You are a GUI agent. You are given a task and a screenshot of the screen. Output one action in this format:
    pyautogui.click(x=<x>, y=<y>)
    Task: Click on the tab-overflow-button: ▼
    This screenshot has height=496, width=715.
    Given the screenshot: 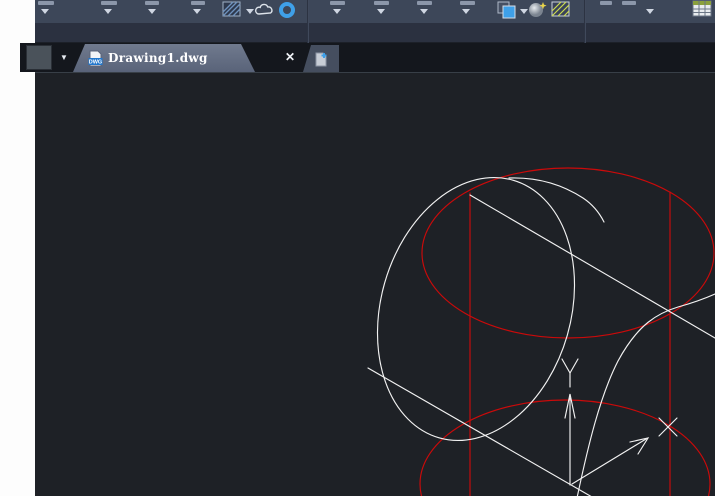 What is the action you would take?
    pyautogui.click(x=64, y=57)
    